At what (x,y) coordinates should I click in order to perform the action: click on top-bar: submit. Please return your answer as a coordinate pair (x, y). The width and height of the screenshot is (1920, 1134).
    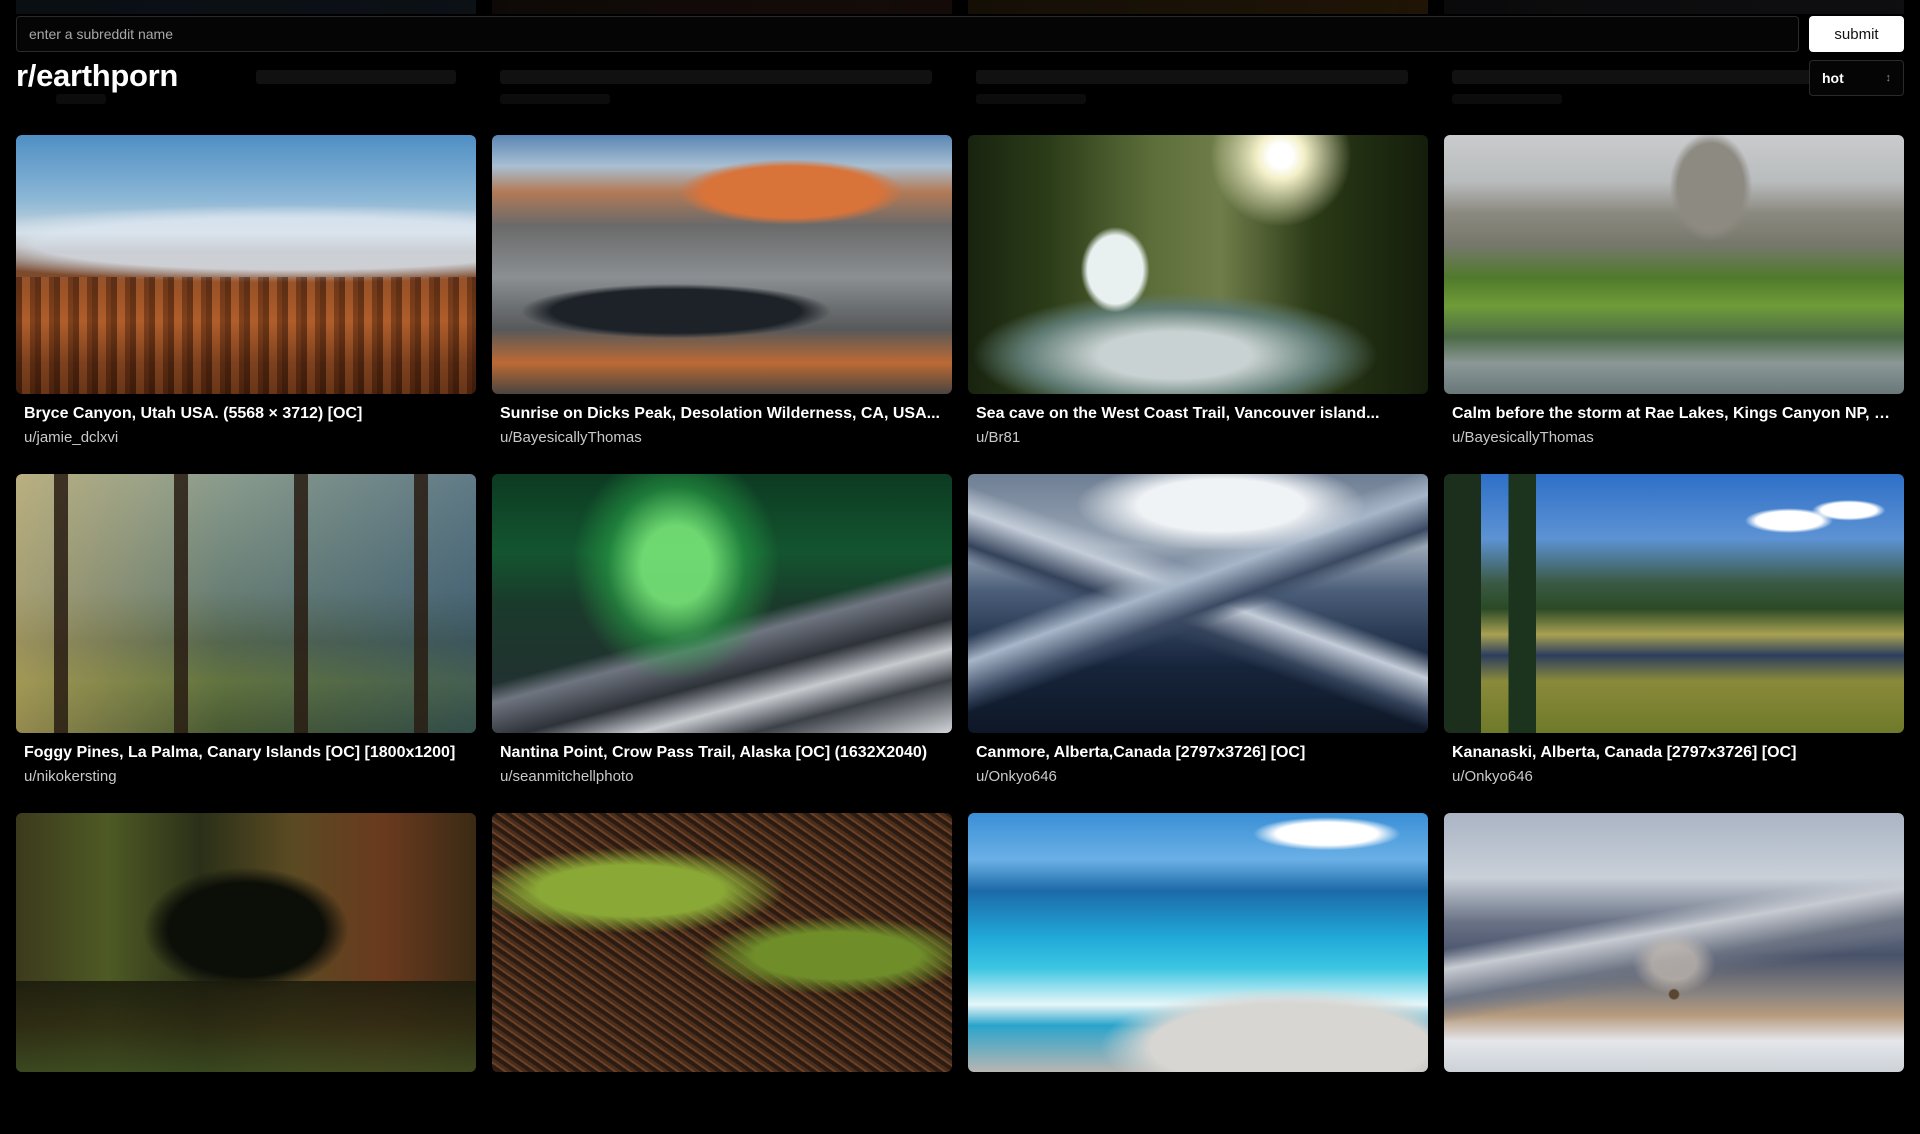
    Looking at the image, I should click on (960, 34).